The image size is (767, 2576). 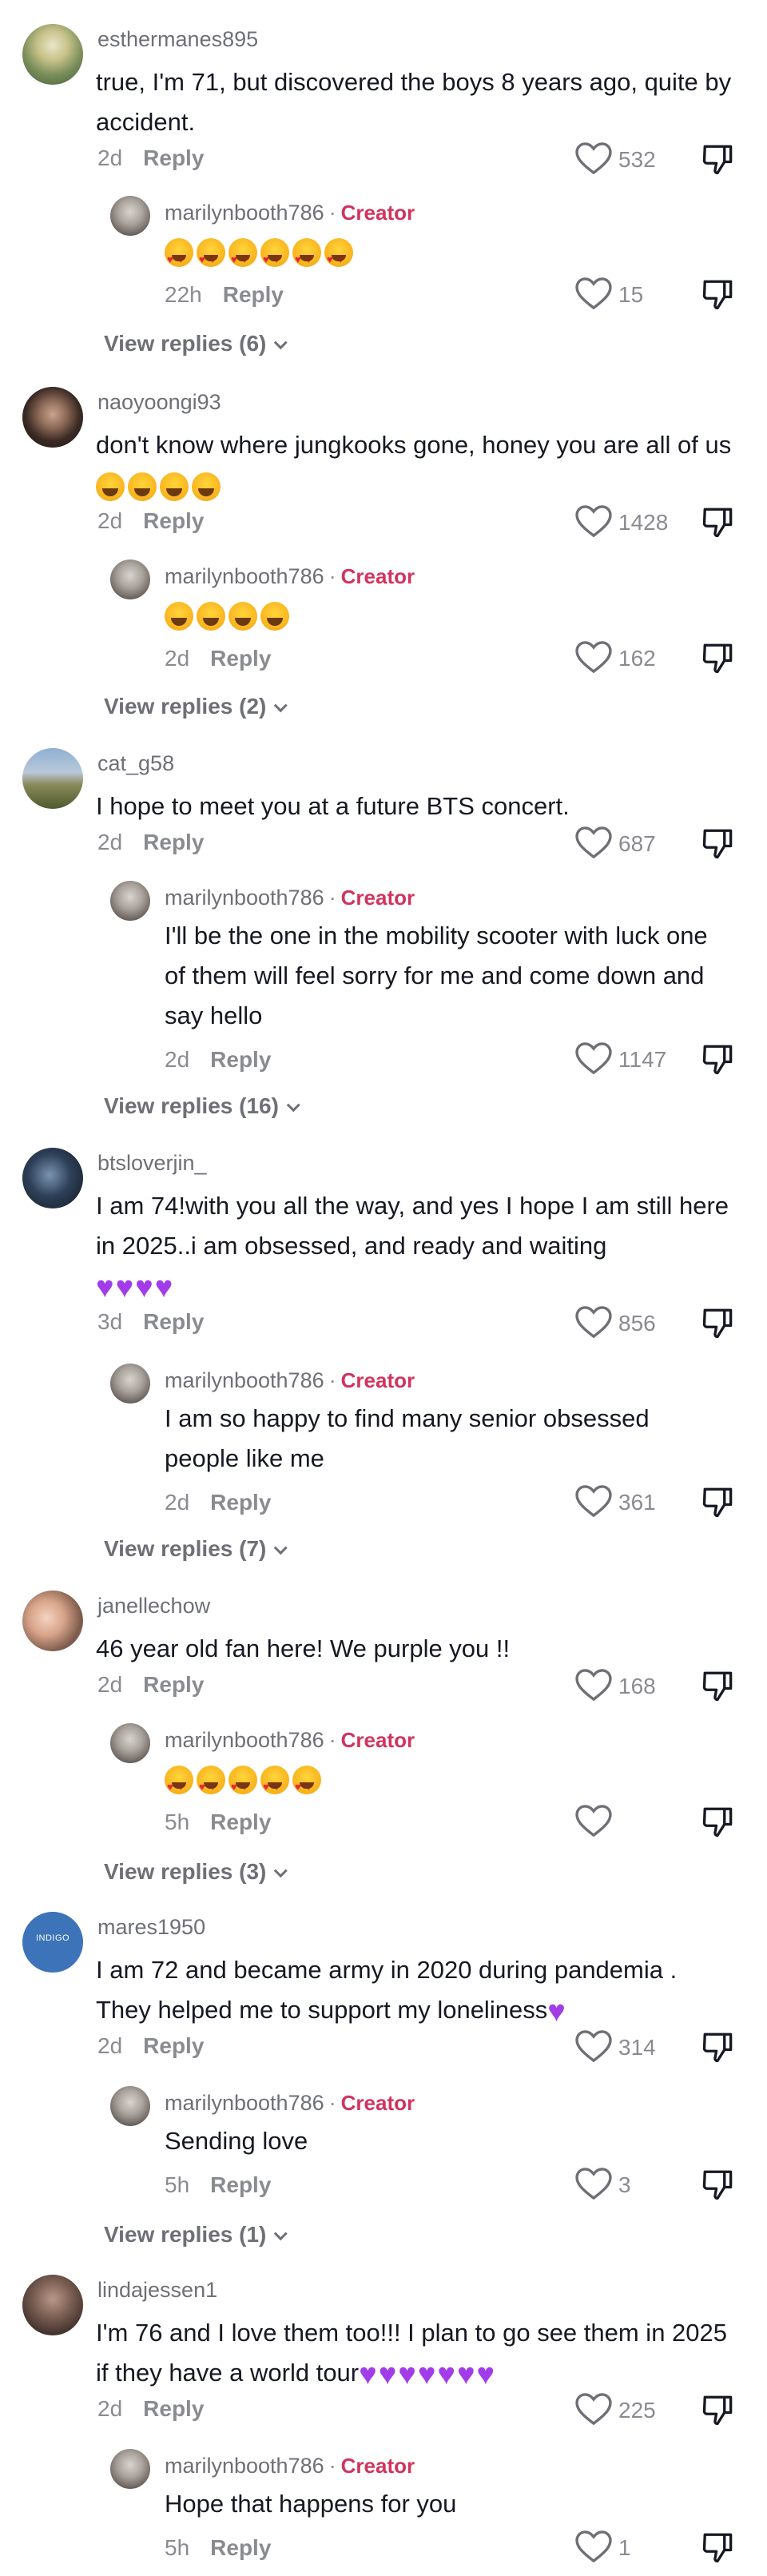 What do you see at coordinates (52, 54) in the screenshot?
I see `avatar-esthermanes895` at bounding box center [52, 54].